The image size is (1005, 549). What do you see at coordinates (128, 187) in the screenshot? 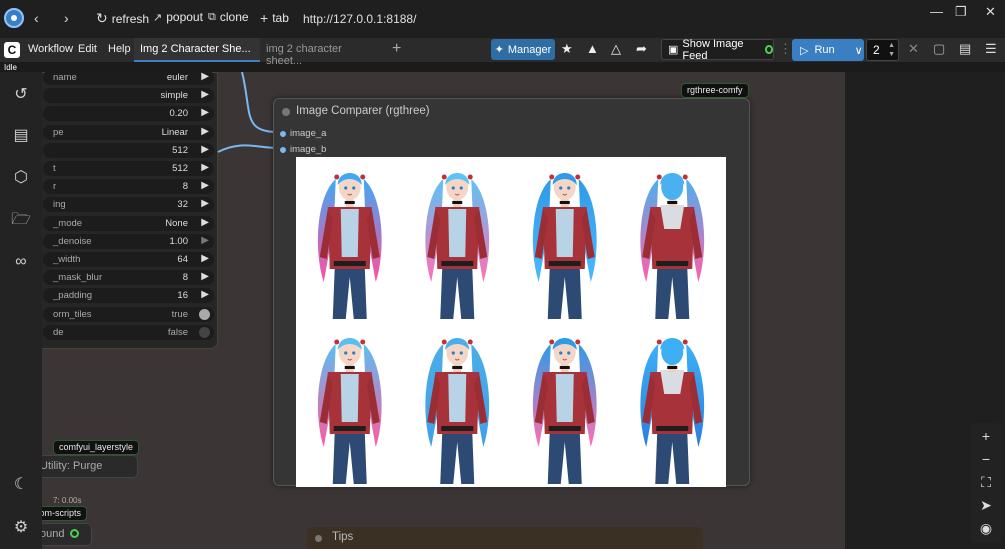
I see `param-widget: r 8 ▶` at bounding box center [128, 187].